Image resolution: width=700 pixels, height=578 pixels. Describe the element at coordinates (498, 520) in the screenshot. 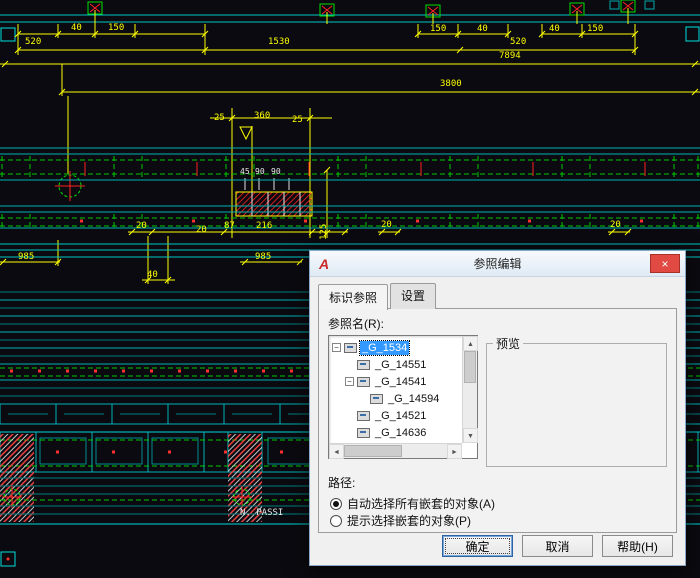

I see `radio-prompt-select-nested: 提示选择嵌套的对象(P)` at that location.